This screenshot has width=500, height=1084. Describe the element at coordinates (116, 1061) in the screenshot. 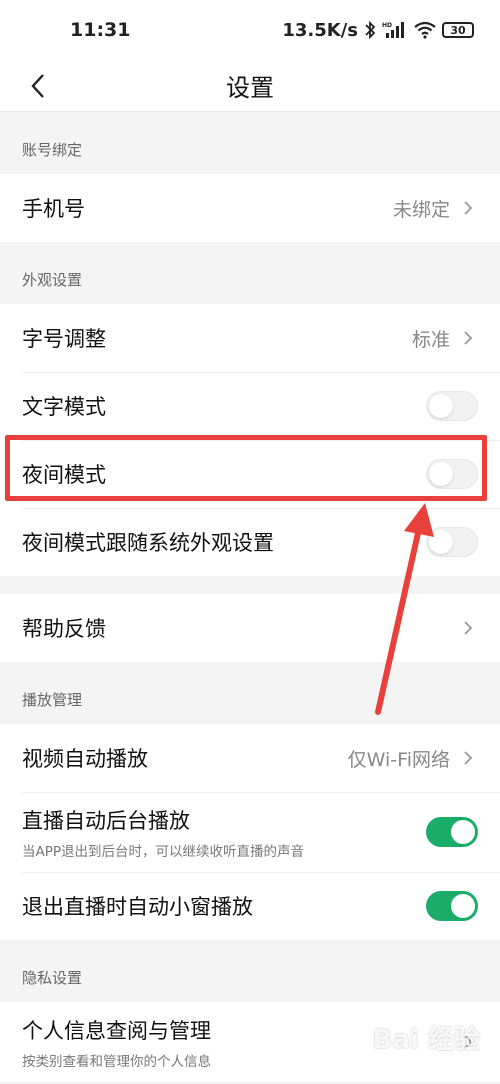

I see `row-subtitle: 按类别查看和管理你的个人信息` at that location.